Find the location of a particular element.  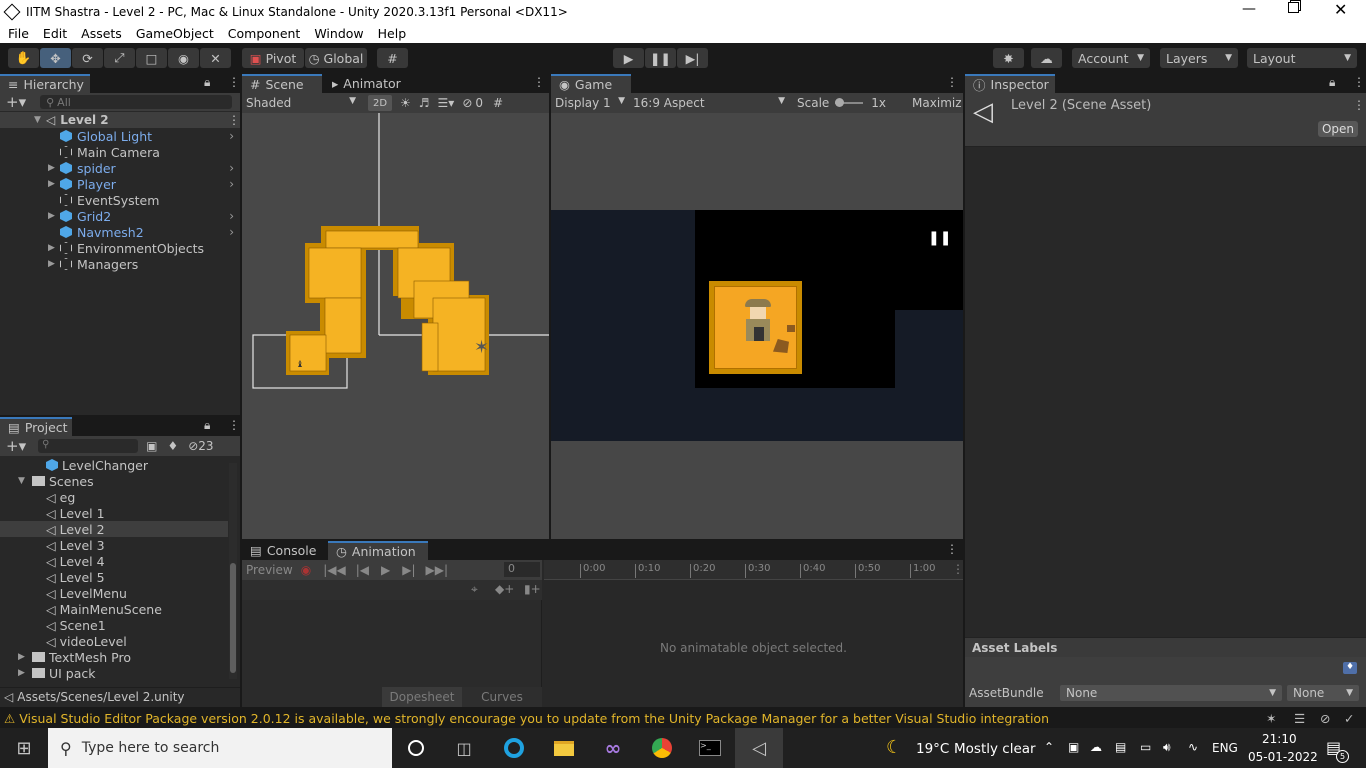

effects-icon: ☰▾ is located at coordinates (446, 103).